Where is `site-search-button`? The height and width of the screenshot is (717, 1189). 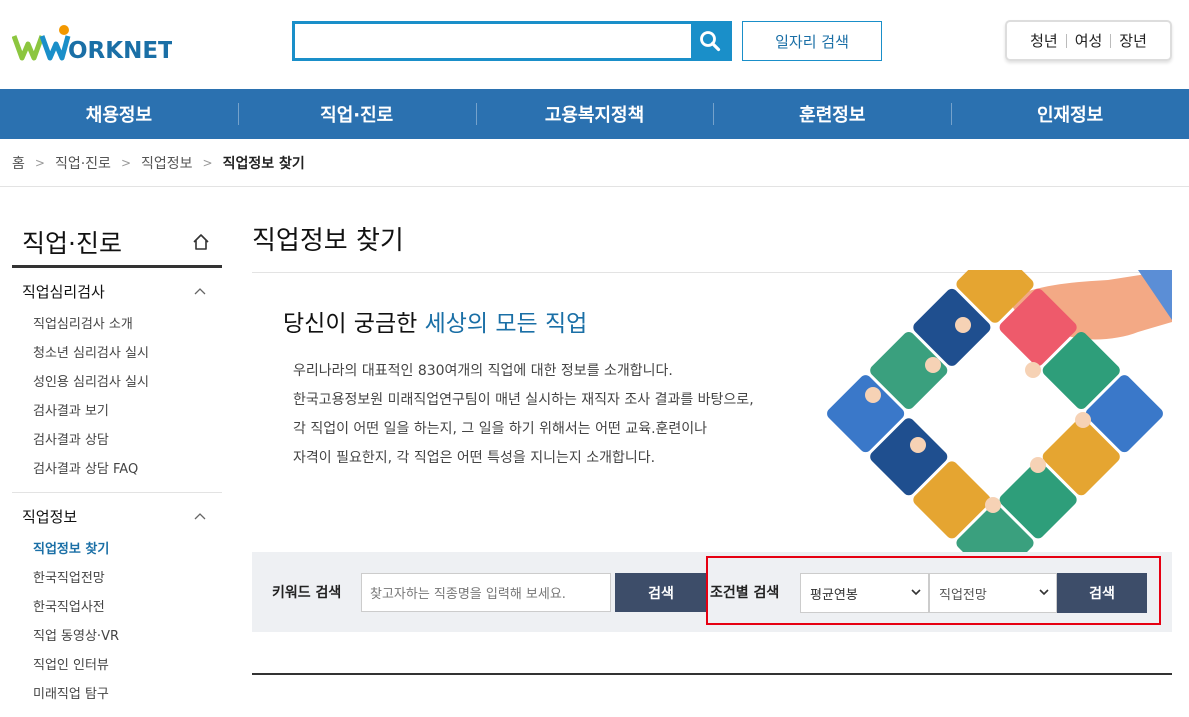
site-search-button is located at coordinates (710, 41).